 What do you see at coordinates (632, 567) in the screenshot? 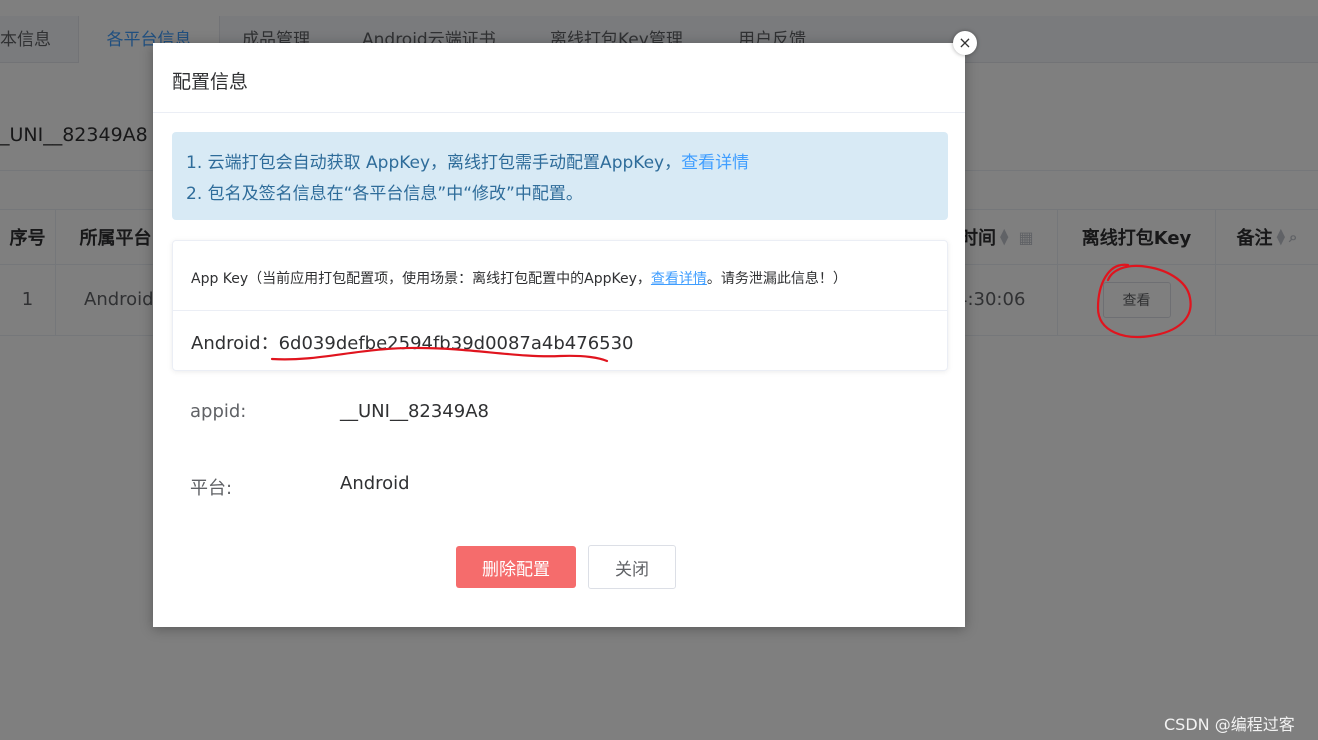
I see `close-dialog-button: 关闭` at bounding box center [632, 567].